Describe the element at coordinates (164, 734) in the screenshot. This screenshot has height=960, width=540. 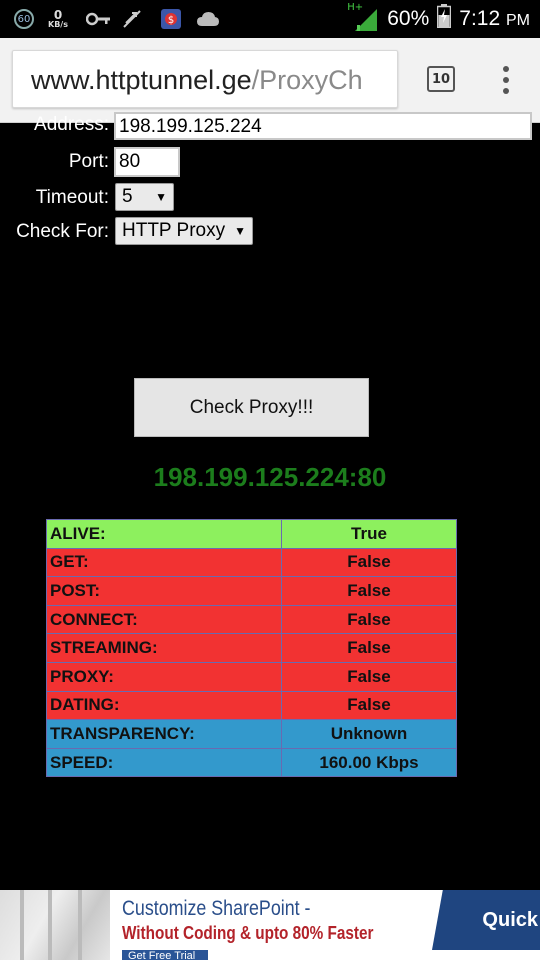
I see `result-key: TRANSPARENCY:` at that location.